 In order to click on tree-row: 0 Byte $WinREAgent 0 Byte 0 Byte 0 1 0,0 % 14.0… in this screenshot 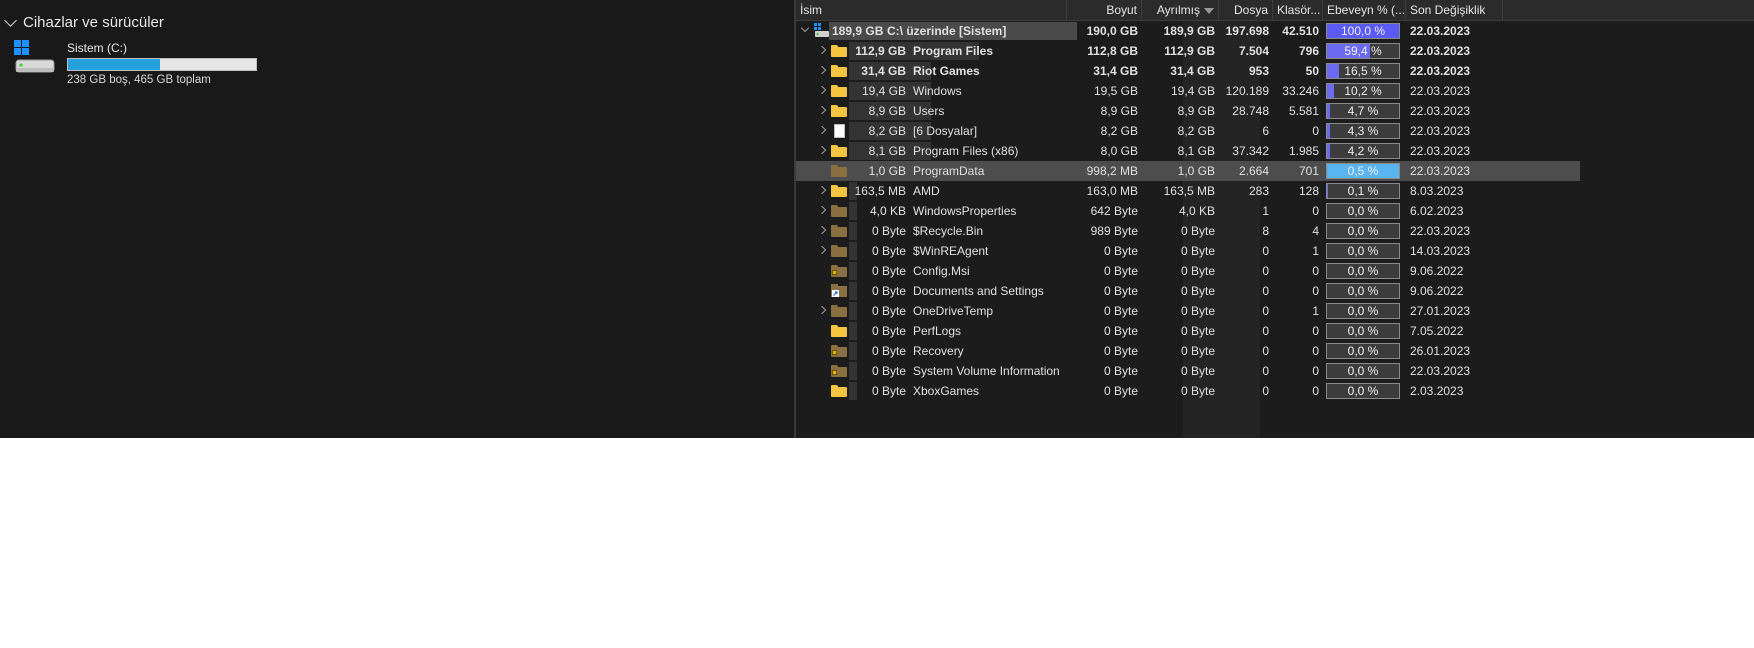, I will do `click(1188, 251)`.